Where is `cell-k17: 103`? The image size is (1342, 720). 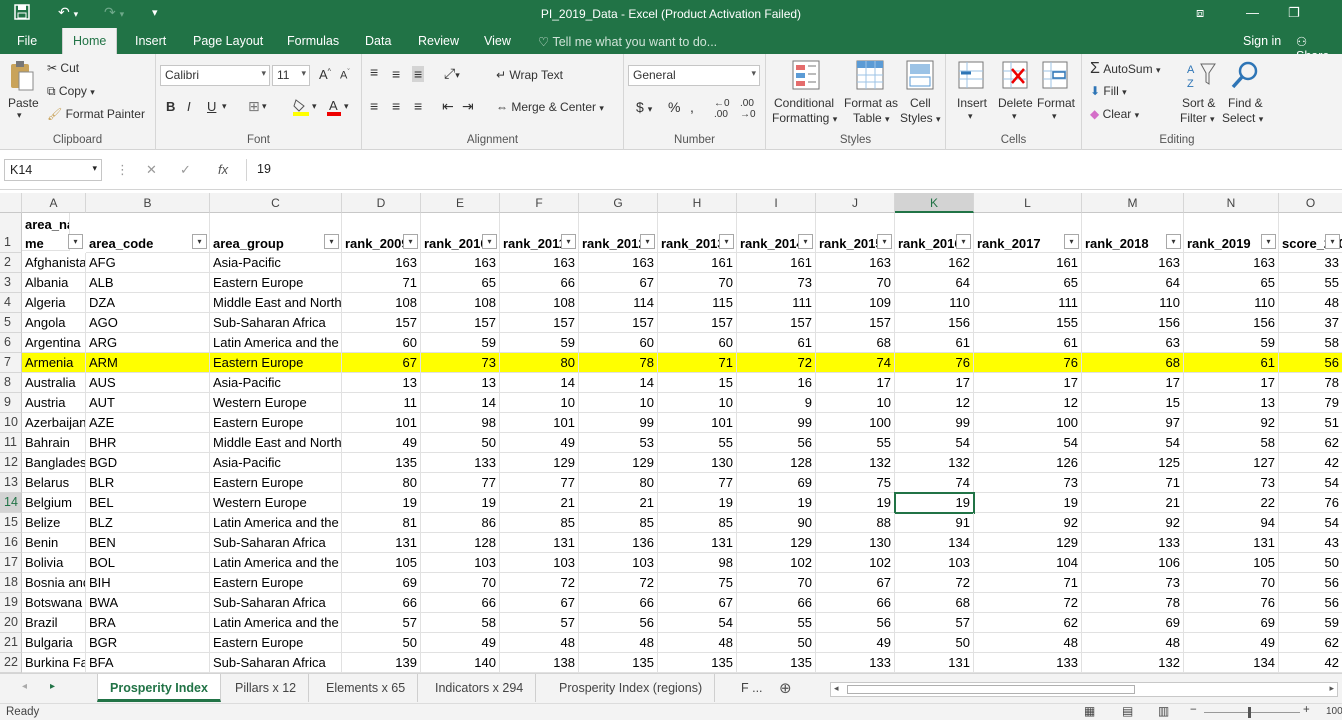 cell-k17: 103 is located at coordinates (934, 563).